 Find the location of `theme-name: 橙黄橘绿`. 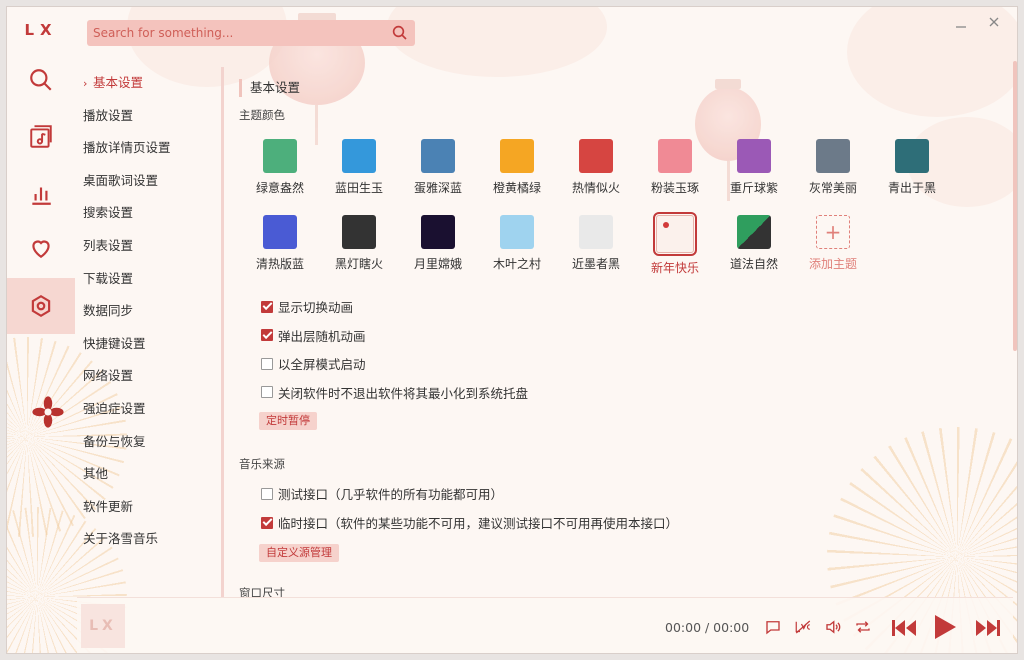

theme-name: 橙黄橘绿 is located at coordinates (516, 188).